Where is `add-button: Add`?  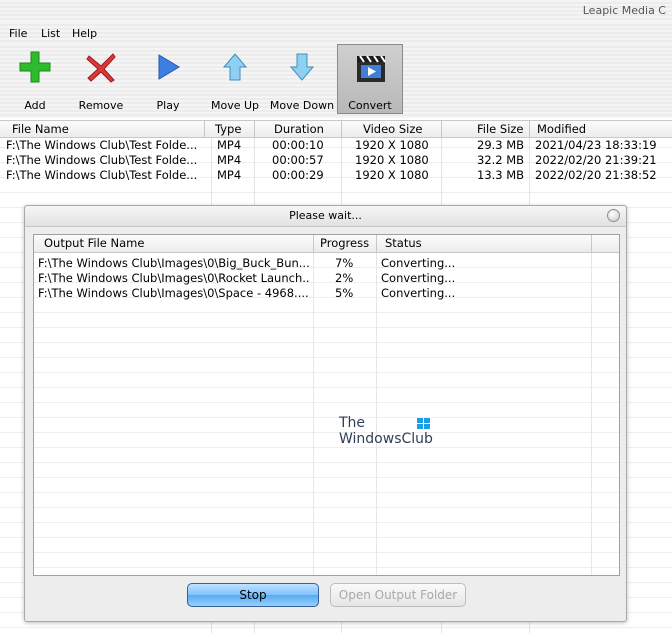
add-button: Add is located at coordinates (35, 79).